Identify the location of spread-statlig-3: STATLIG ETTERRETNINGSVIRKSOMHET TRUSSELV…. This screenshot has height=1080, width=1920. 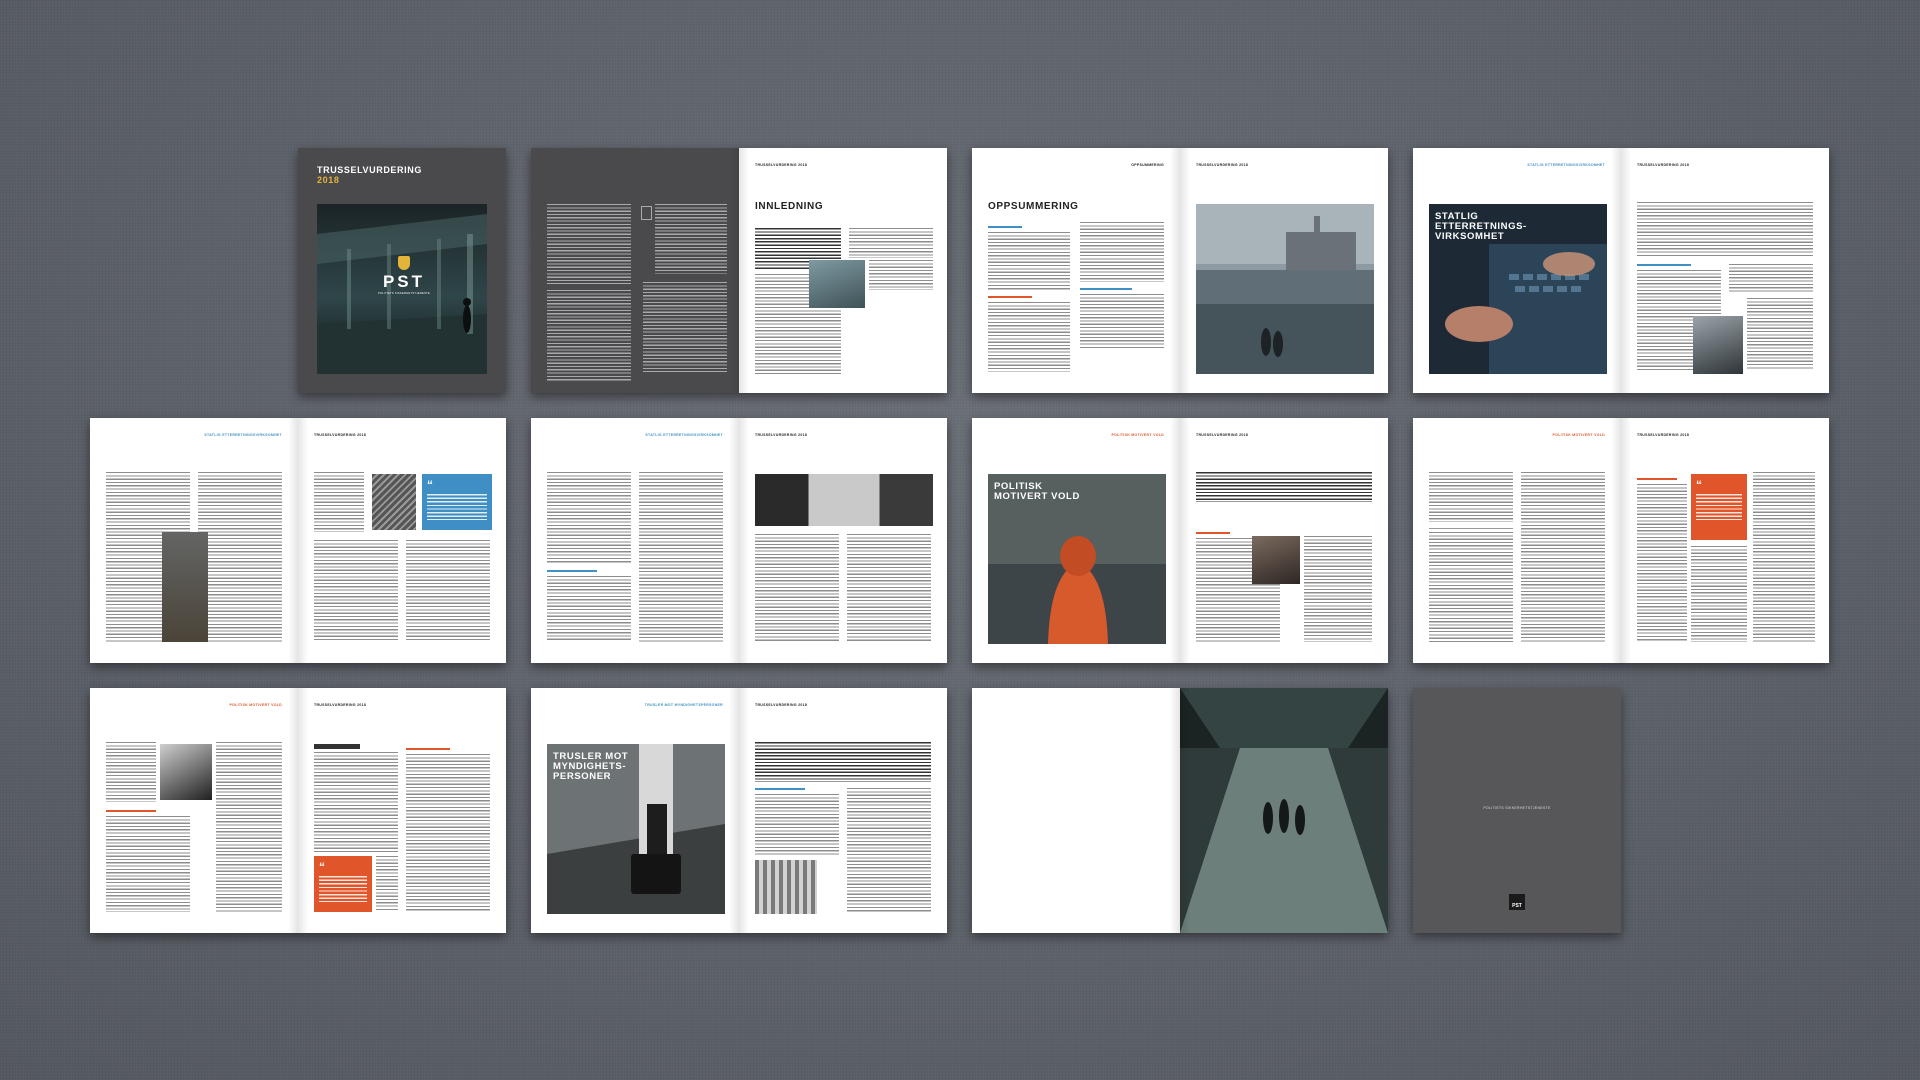
(739, 540).